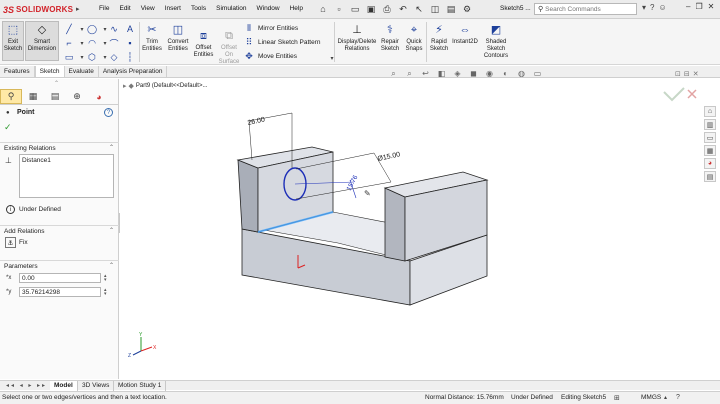  Describe the element at coordinates (505, 74) in the screenshot. I see `edit-appearance-icon: ◐` at that location.